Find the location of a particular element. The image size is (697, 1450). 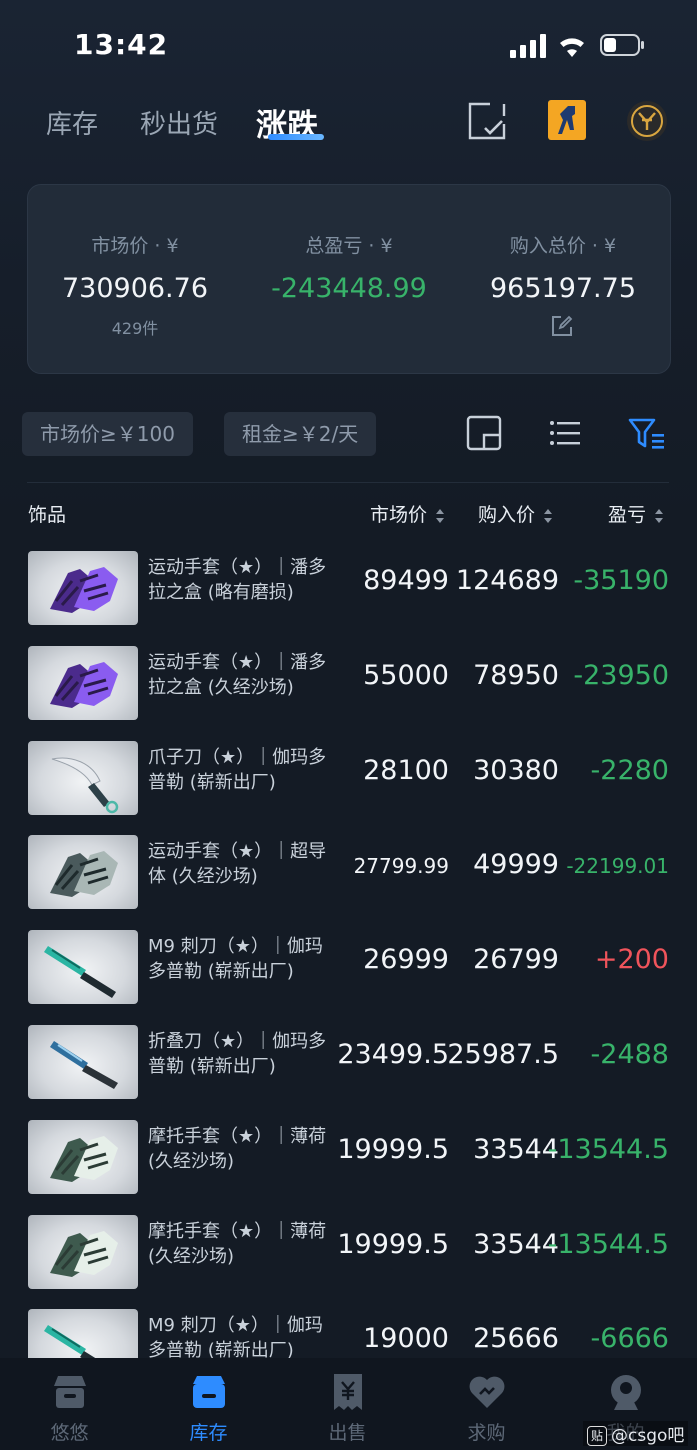

profit-loss: -23950 is located at coordinates (621, 675).